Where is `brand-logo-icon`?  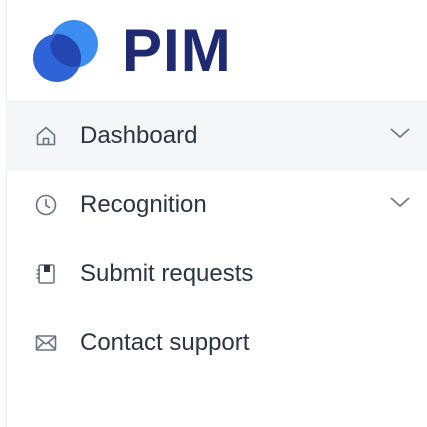 brand-logo-icon is located at coordinates (65, 51).